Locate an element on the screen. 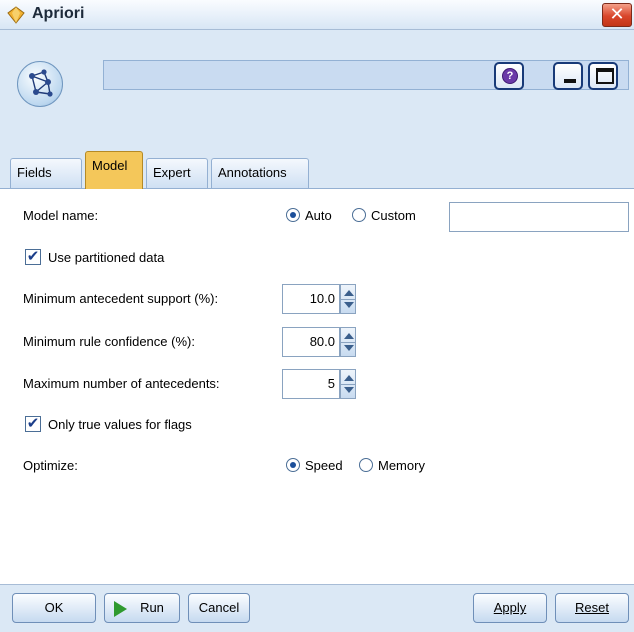 The width and height of the screenshot is (634, 632). help-icon: ? is located at coordinates (510, 76).